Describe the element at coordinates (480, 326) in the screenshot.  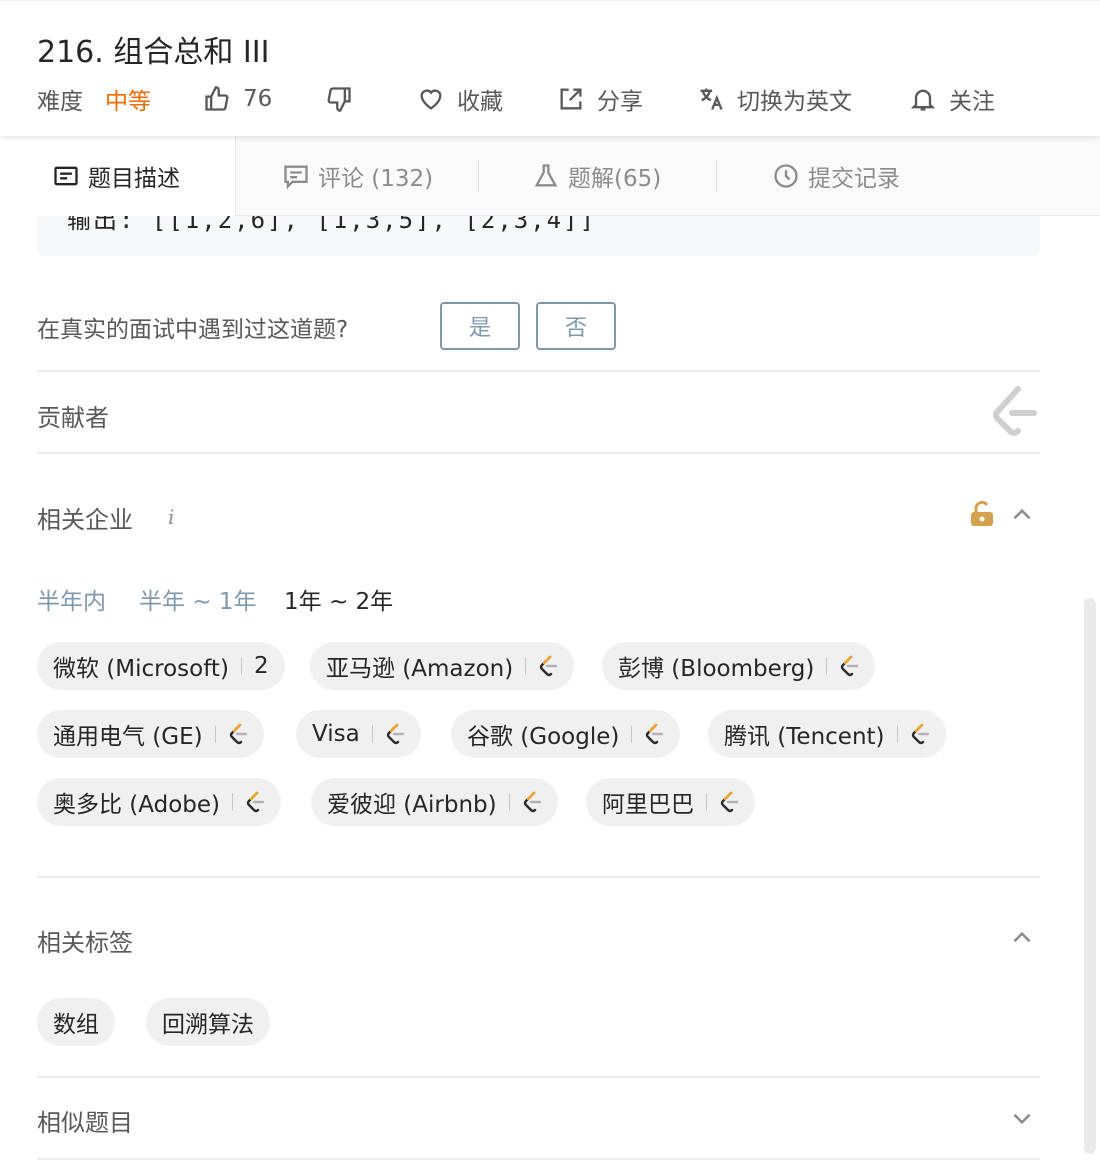
I see `yes-button: 是` at that location.